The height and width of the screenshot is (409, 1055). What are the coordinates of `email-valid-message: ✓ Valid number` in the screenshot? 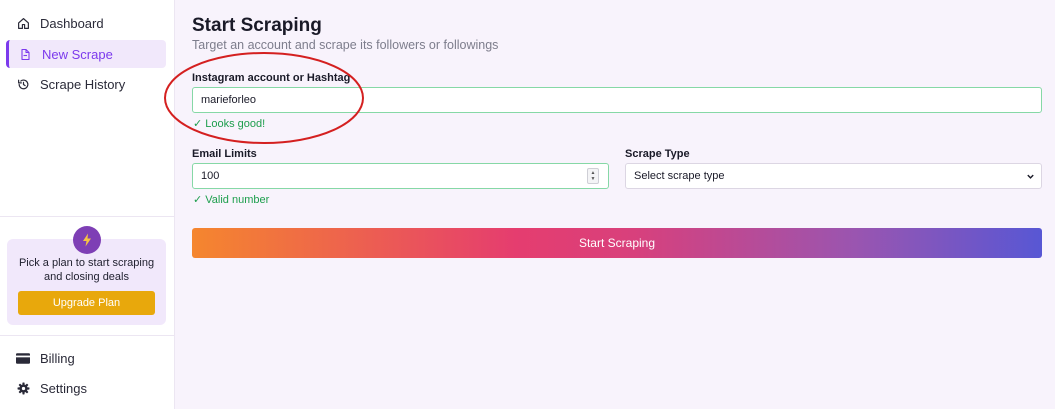 It's located at (231, 200).